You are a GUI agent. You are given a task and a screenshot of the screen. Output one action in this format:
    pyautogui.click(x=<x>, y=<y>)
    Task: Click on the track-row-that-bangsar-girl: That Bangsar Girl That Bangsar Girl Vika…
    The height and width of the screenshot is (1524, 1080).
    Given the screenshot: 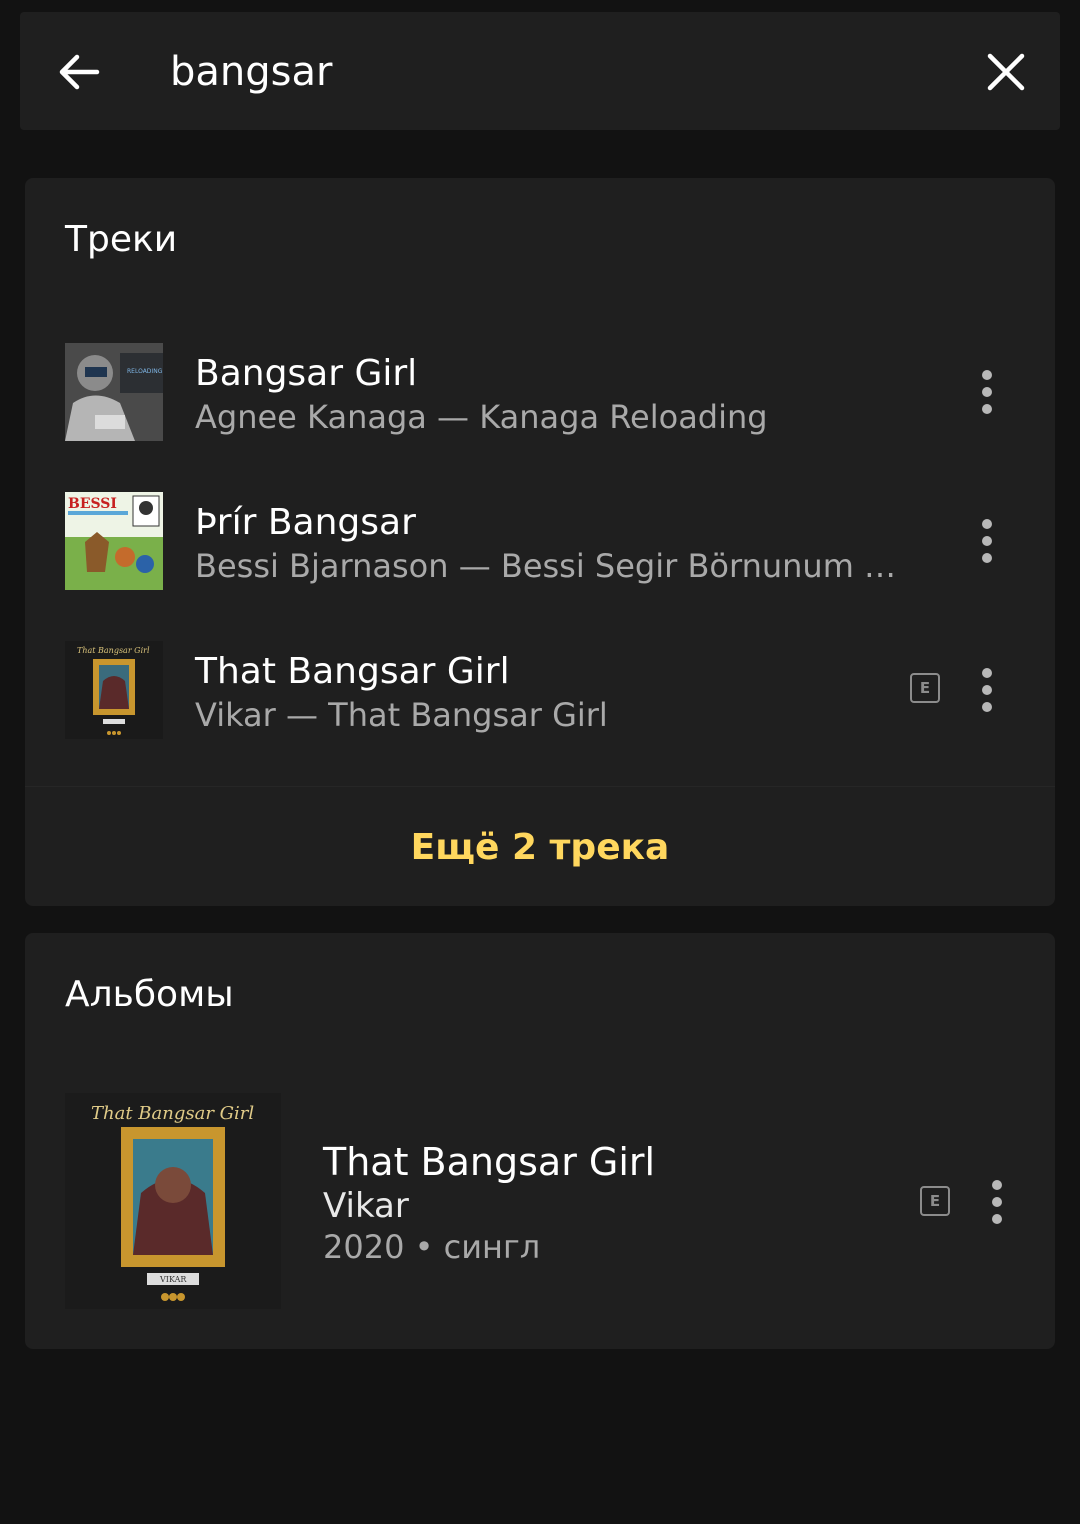 What is the action you would take?
    pyautogui.click(x=540, y=701)
    